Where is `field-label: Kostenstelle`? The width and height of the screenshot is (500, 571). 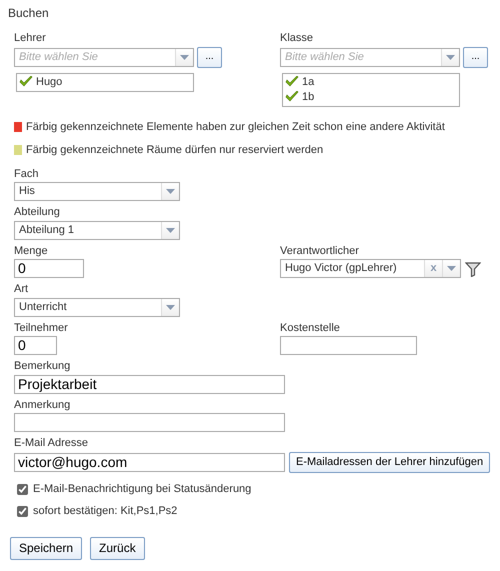
field-label: Kostenstelle is located at coordinates (310, 328).